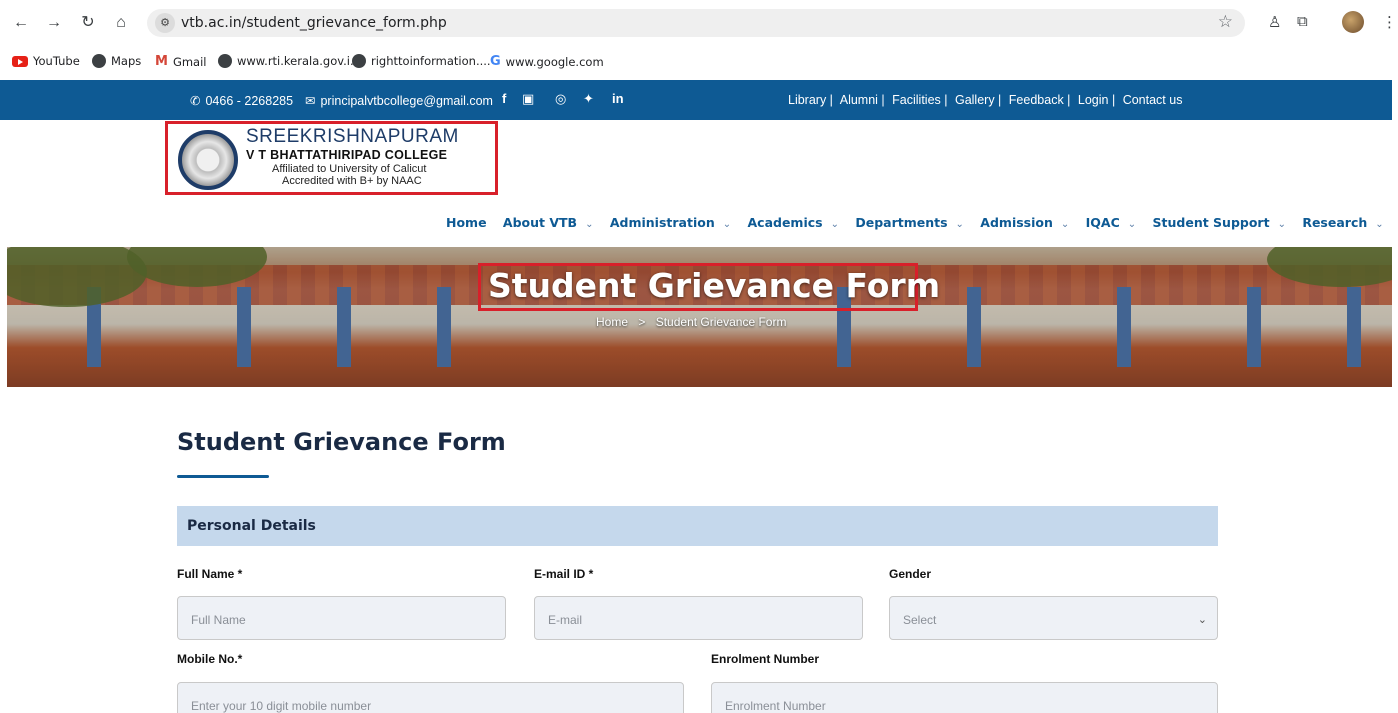  Describe the element at coordinates (349, 169) in the screenshot. I see `logo-affiliation: Affiliated to University of Calicut` at that location.